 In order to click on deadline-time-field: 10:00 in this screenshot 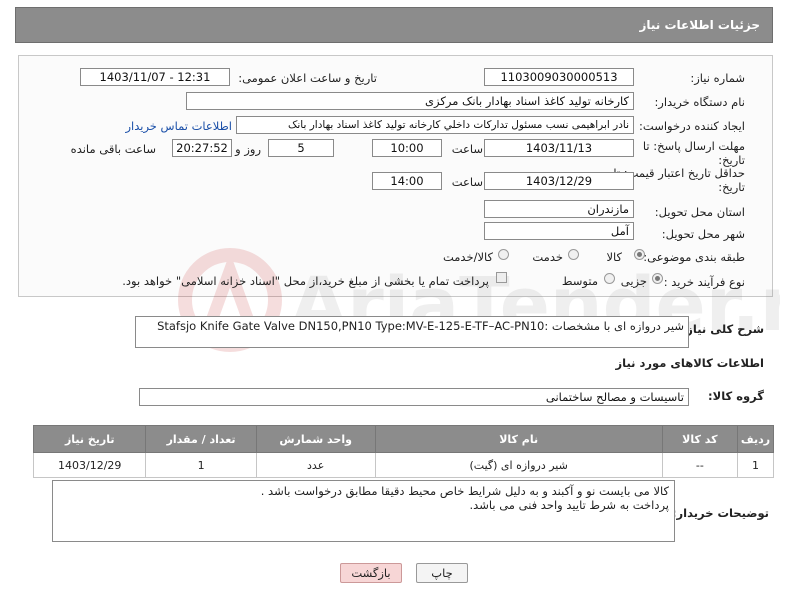, I will do `click(407, 148)`.